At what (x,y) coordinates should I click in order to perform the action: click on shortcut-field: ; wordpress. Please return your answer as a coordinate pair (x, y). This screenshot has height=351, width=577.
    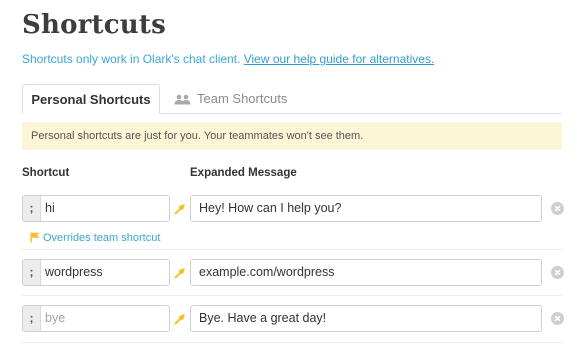
    Looking at the image, I should click on (96, 272).